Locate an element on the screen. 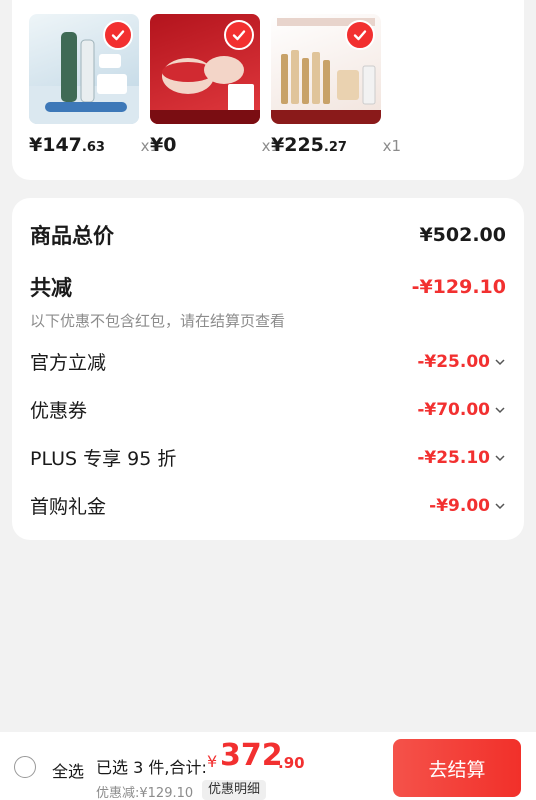 This screenshot has width=536, height=800. discount-label: 优惠券 is located at coordinates (59, 411).